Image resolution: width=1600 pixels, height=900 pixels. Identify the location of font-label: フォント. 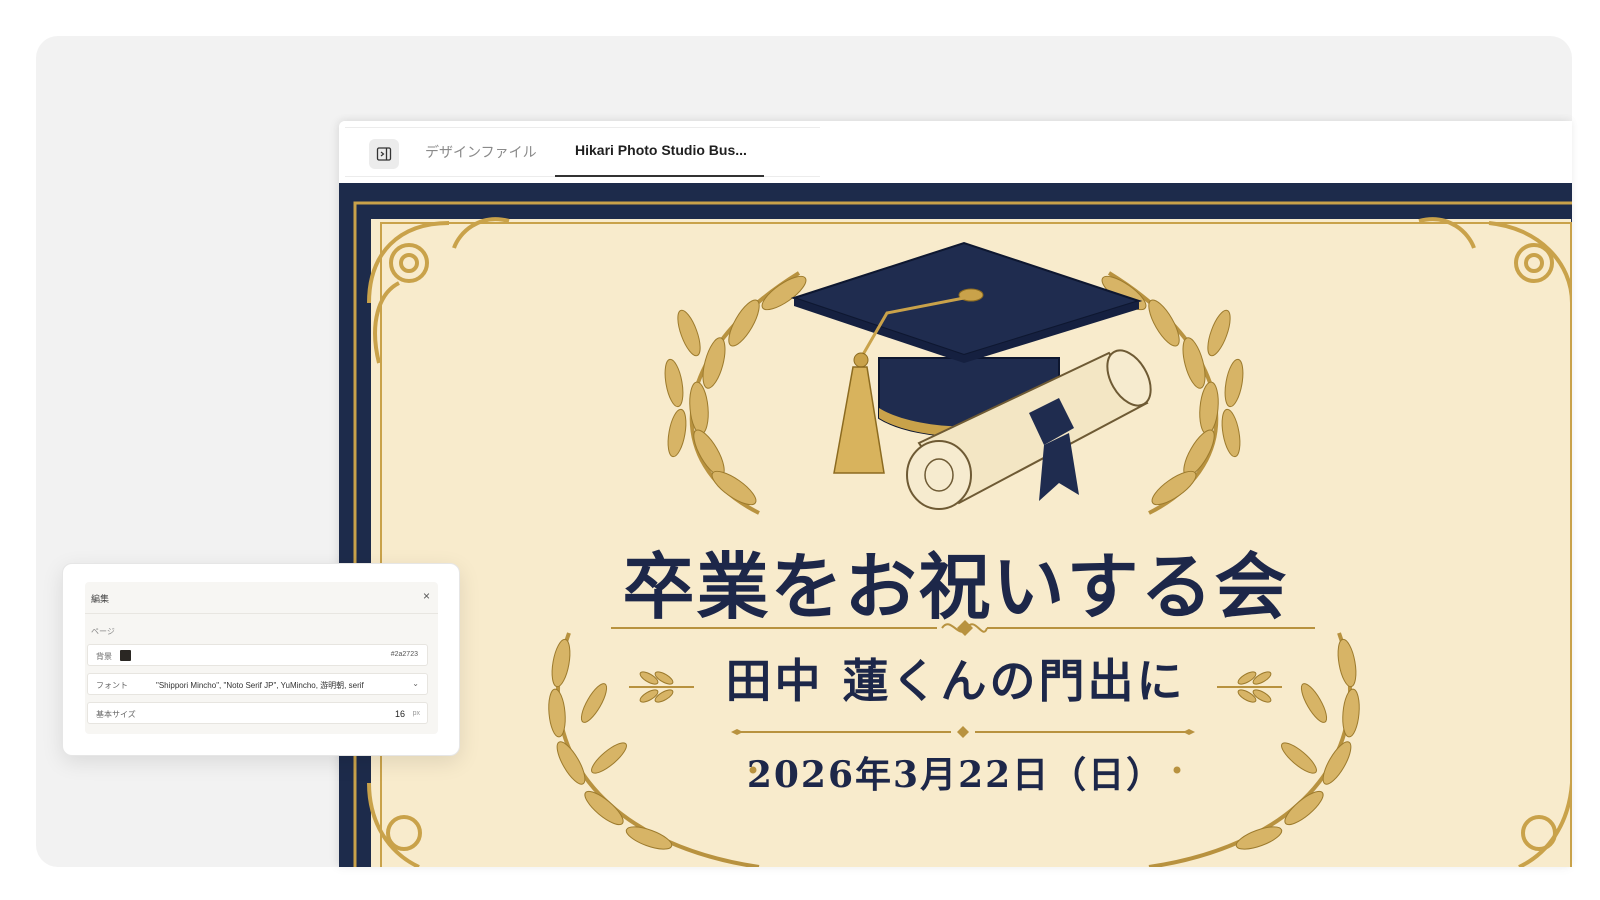
(112, 685).